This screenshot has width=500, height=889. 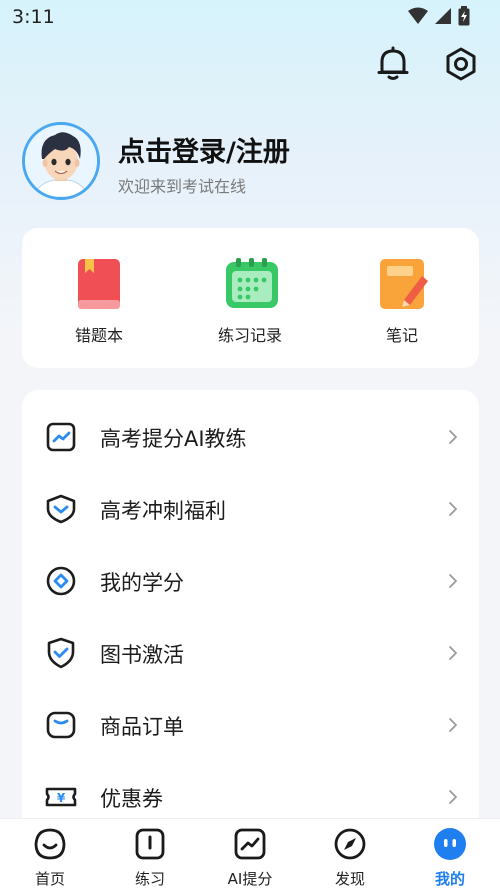 What do you see at coordinates (449, 879) in the screenshot?
I see `tab-label: 我的` at bounding box center [449, 879].